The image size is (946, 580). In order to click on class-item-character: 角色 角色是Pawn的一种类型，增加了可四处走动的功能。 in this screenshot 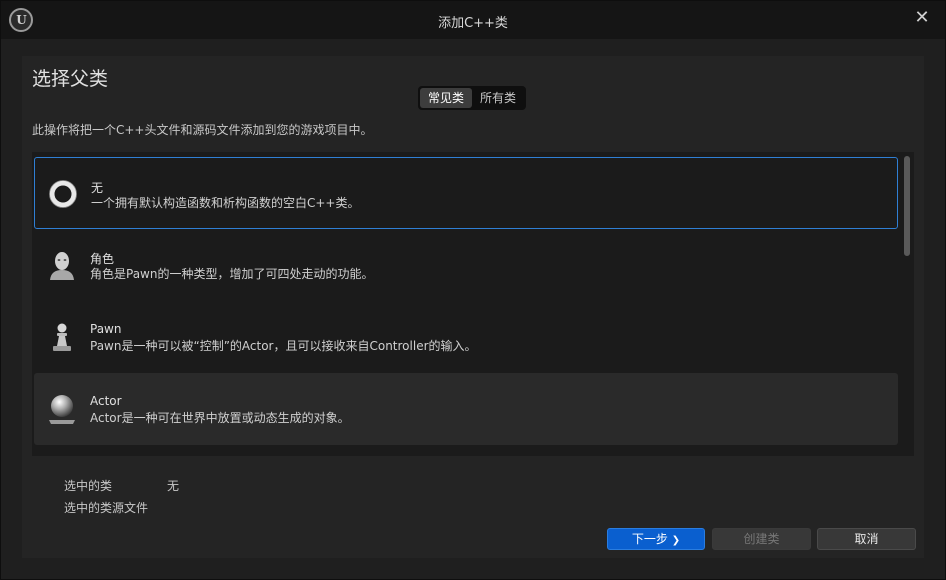, I will do `click(466, 265)`.